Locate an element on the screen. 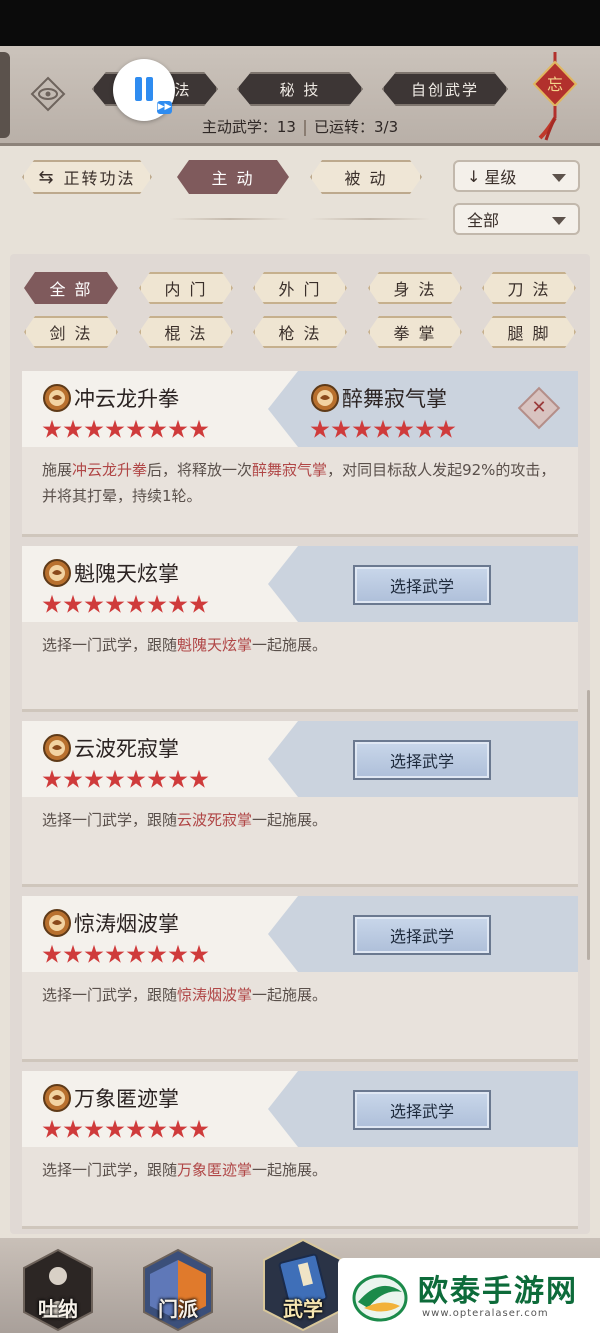 Image resolution: width=600 pixels, height=1333 pixels. header: 法 秘 技 自创武学 ▶▶ 主动武学：13 已运转：3/3 忘 is located at coordinates (300, 96).